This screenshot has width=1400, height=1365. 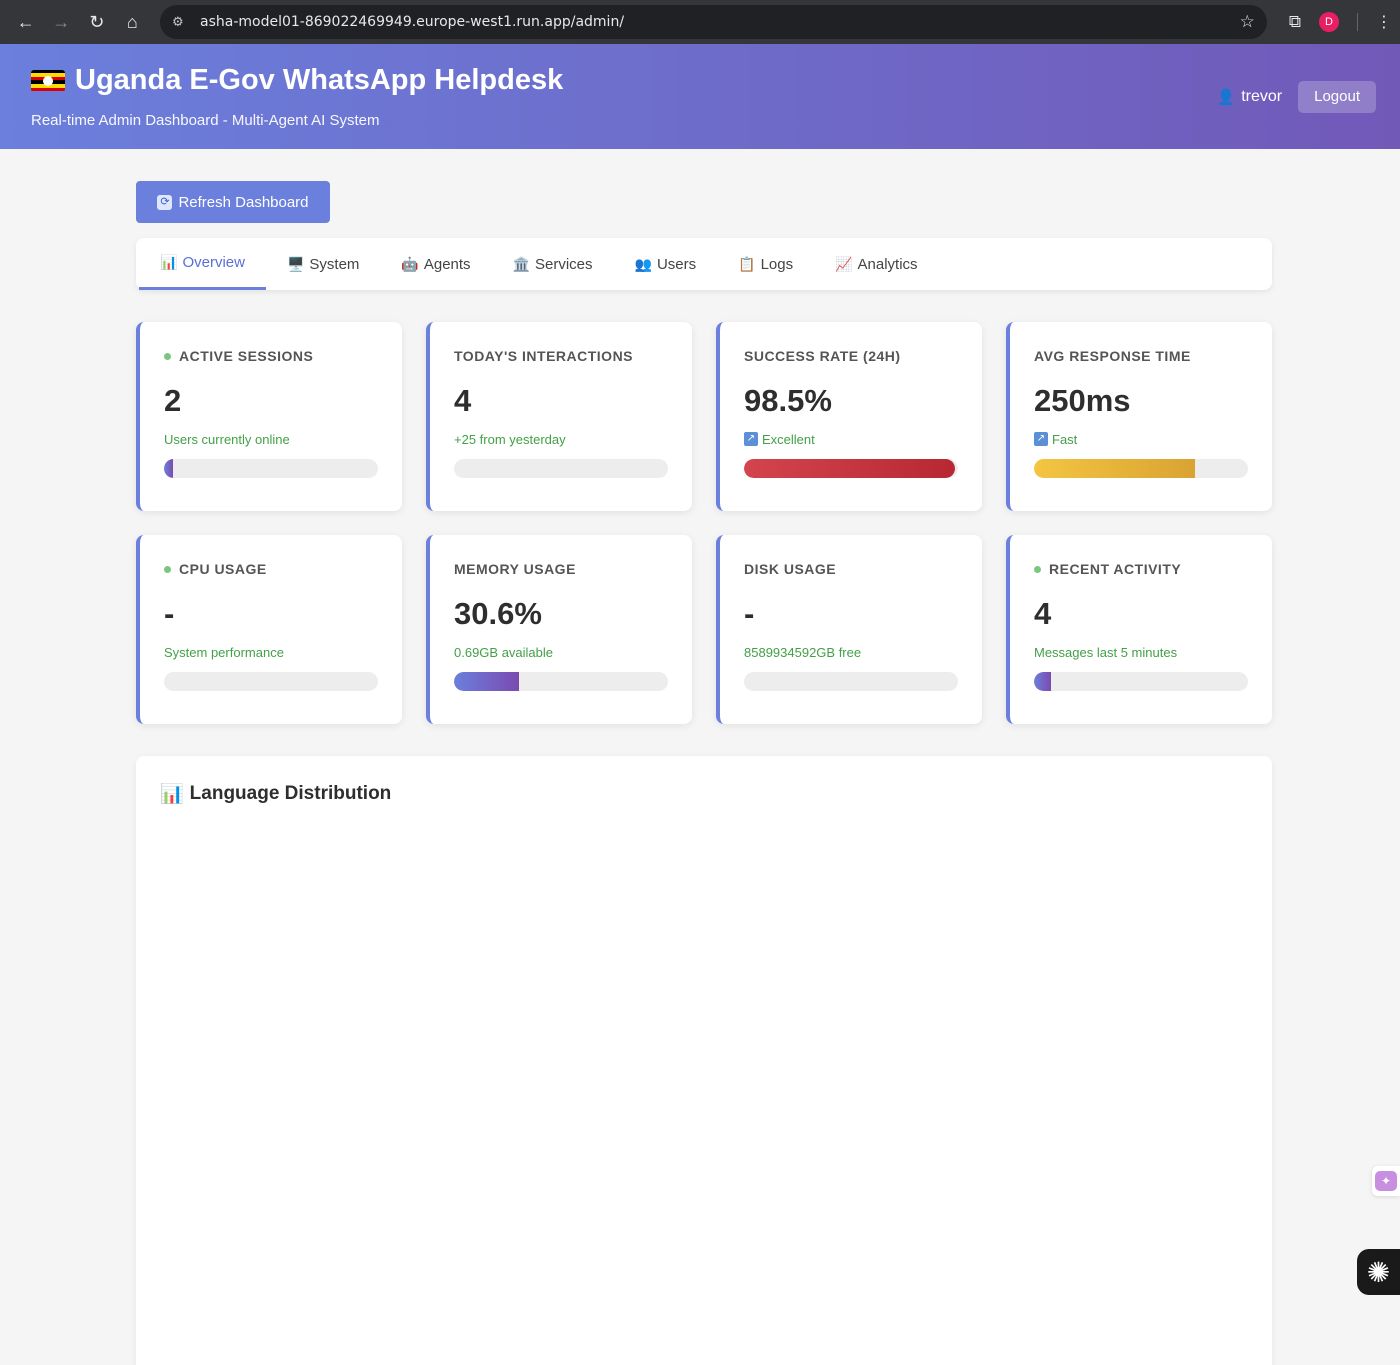 What do you see at coordinates (1328, 22) in the screenshot?
I see `profile-avatar: D` at bounding box center [1328, 22].